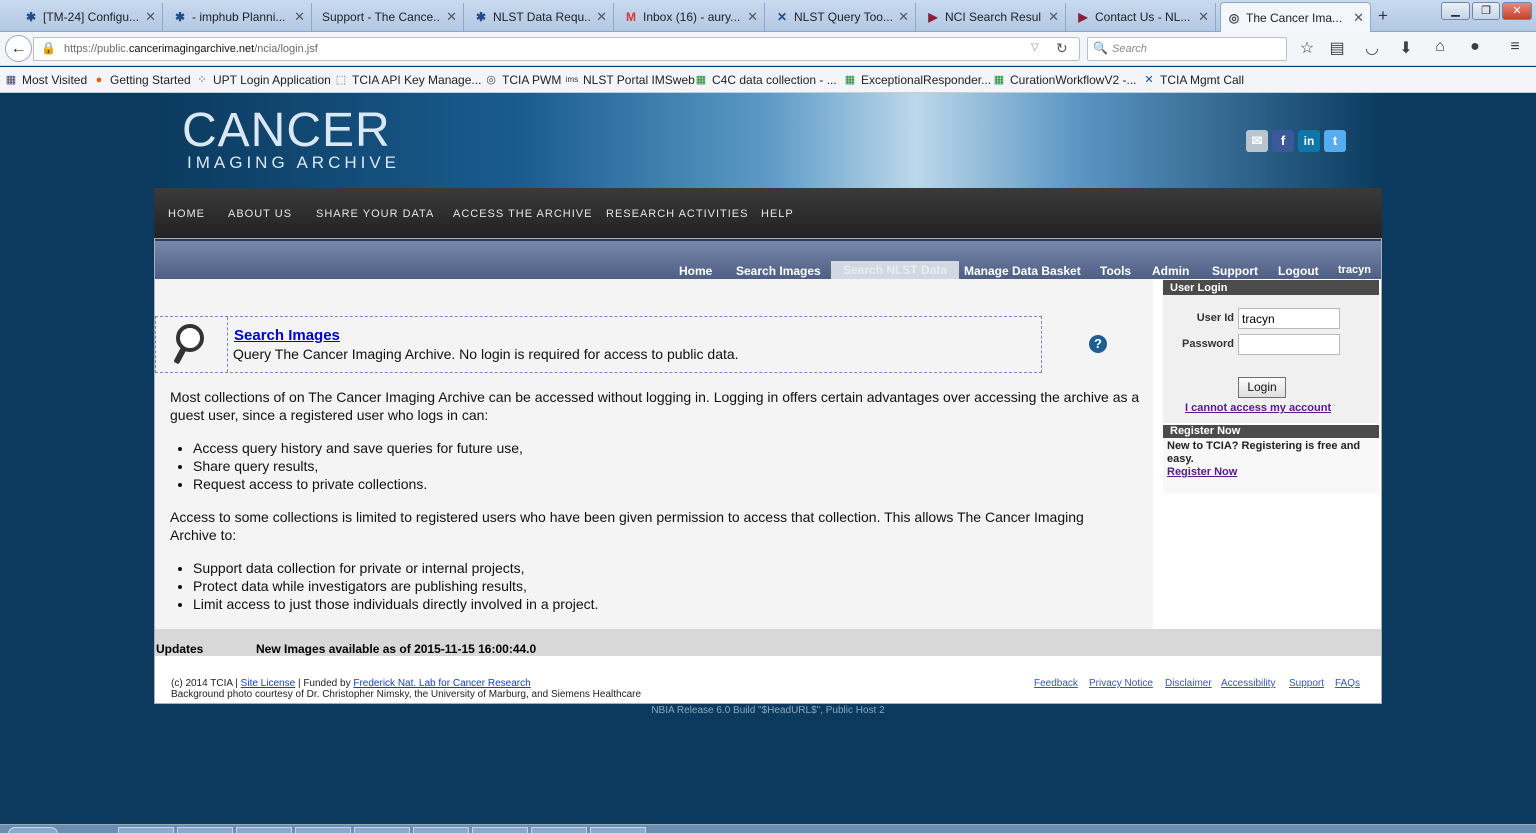 Image resolution: width=1536 pixels, height=833 pixels. I want to click on register-now-link: Register Now, so click(1202, 472).